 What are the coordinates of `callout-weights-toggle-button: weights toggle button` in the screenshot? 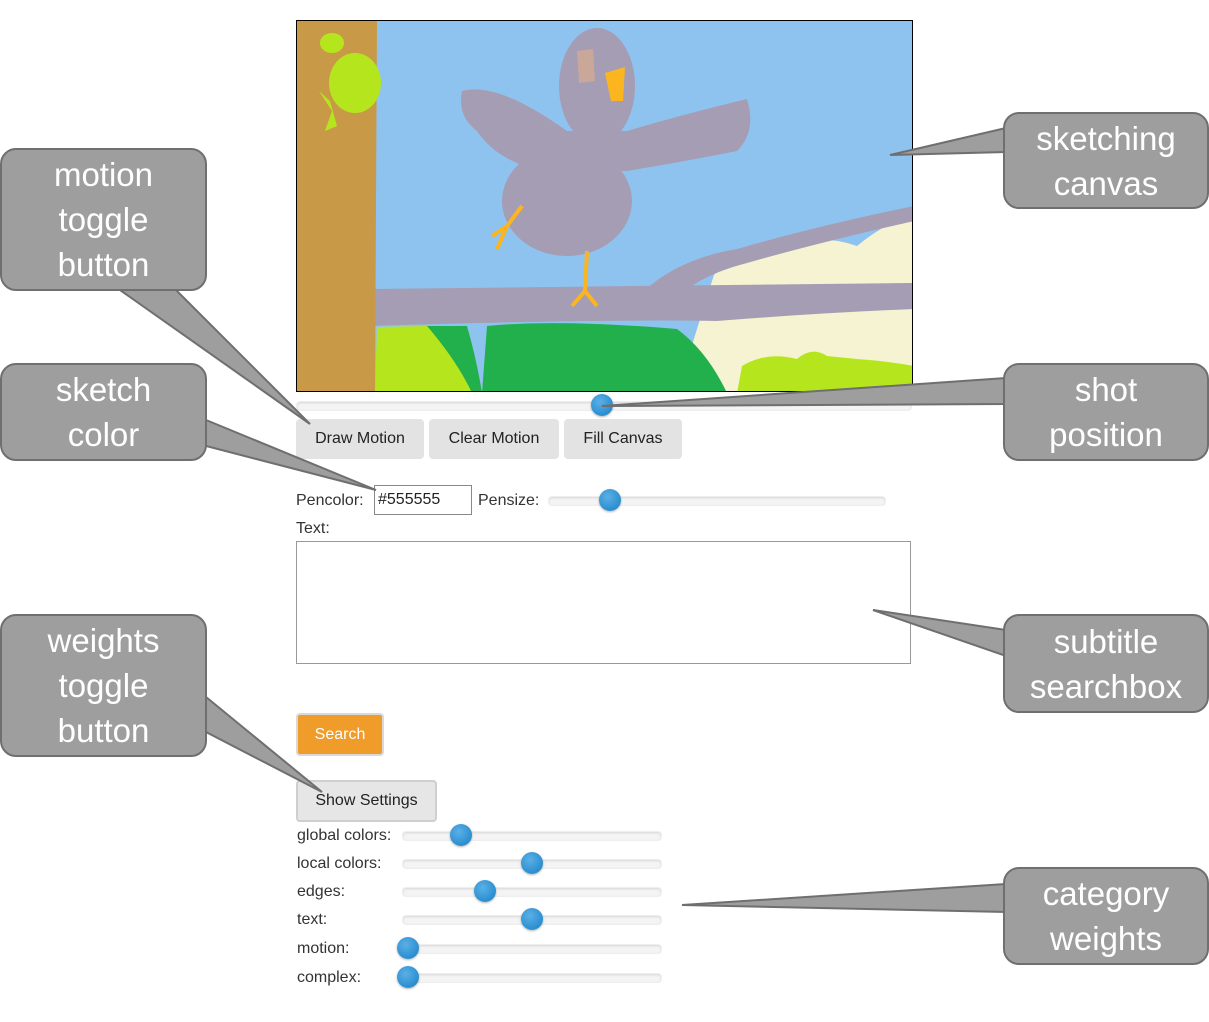 It's located at (103, 685).